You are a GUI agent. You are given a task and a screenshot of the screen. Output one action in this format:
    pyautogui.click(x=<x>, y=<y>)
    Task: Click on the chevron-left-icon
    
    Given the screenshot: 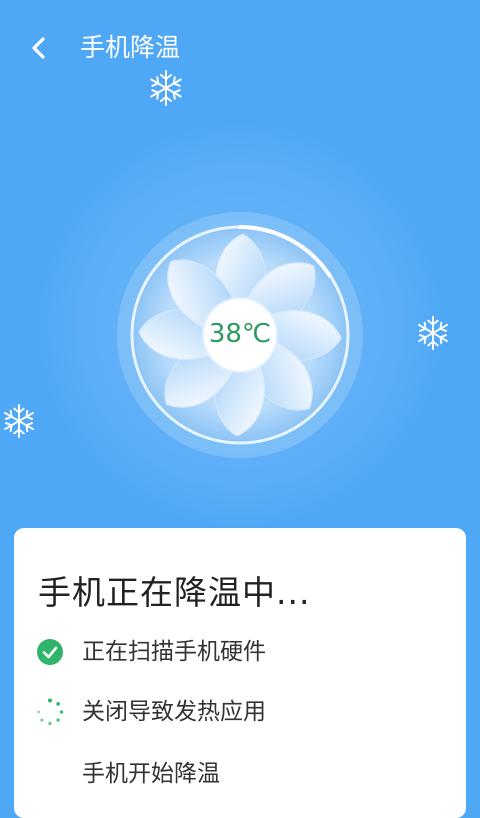 What is the action you would take?
    pyautogui.click(x=40, y=48)
    